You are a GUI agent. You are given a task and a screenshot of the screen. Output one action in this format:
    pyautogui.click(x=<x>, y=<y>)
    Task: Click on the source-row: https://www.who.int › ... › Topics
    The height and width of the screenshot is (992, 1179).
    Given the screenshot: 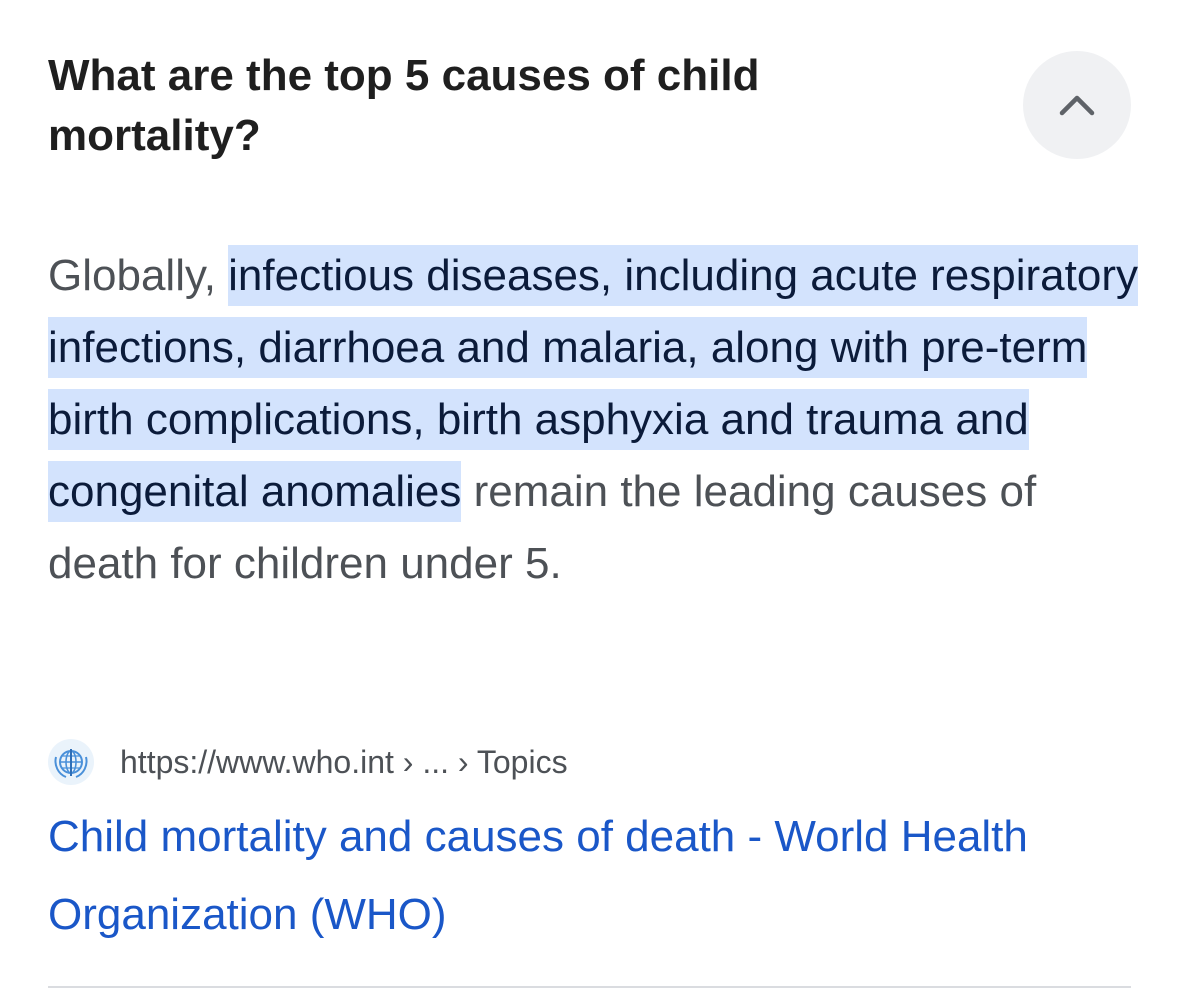 What is the action you would take?
    pyautogui.click(x=308, y=762)
    